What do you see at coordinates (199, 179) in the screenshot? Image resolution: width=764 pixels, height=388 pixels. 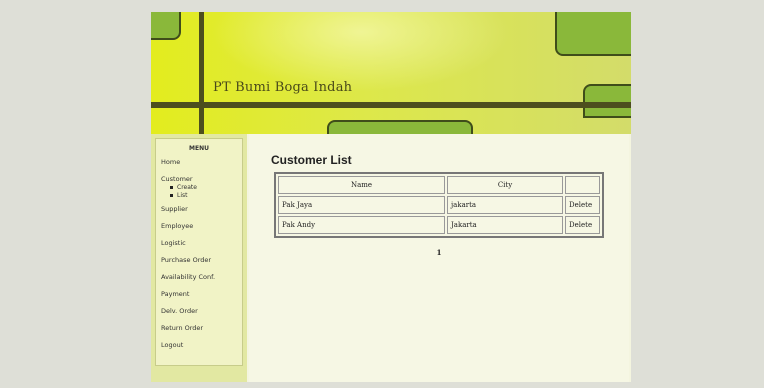 I see `menu-item-customer: Customer` at bounding box center [199, 179].